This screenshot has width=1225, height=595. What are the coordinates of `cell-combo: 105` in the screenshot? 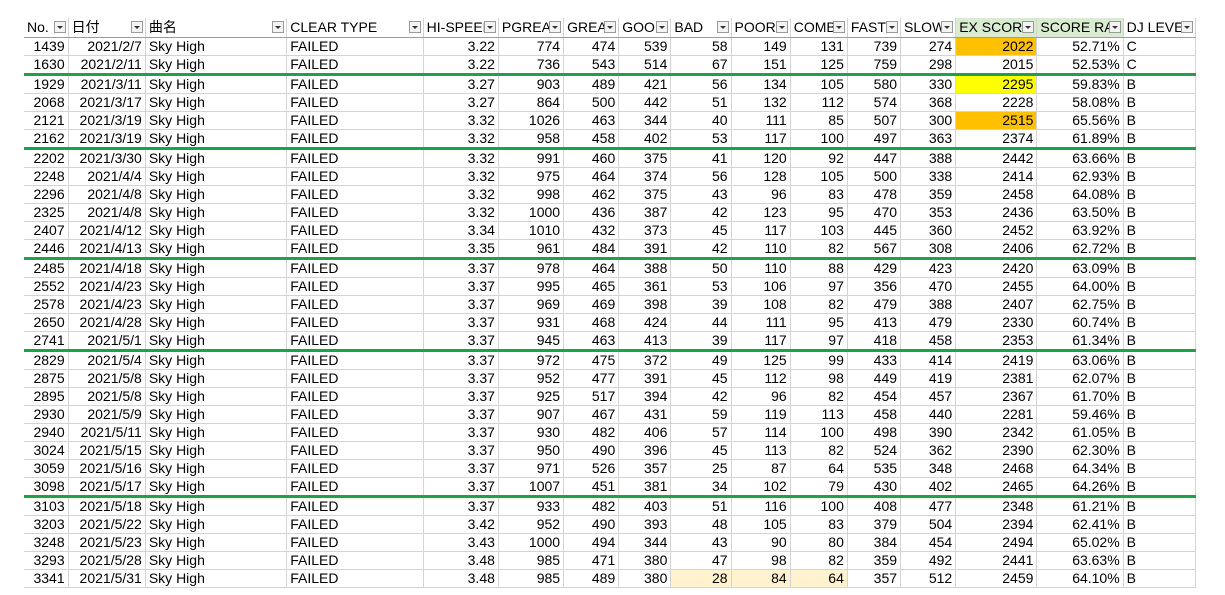 It's located at (819, 176).